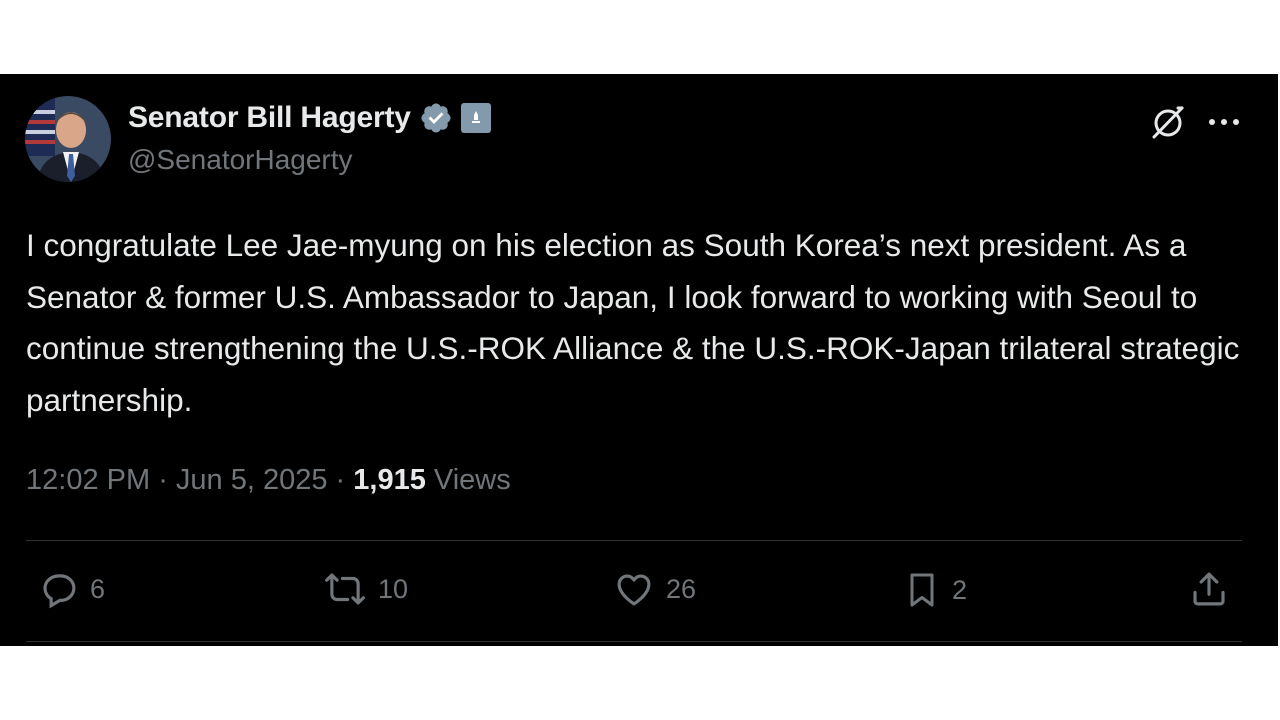 The height and width of the screenshot is (720, 1280). Describe the element at coordinates (960, 589) in the screenshot. I see `bookmark-count: 2` at that location.